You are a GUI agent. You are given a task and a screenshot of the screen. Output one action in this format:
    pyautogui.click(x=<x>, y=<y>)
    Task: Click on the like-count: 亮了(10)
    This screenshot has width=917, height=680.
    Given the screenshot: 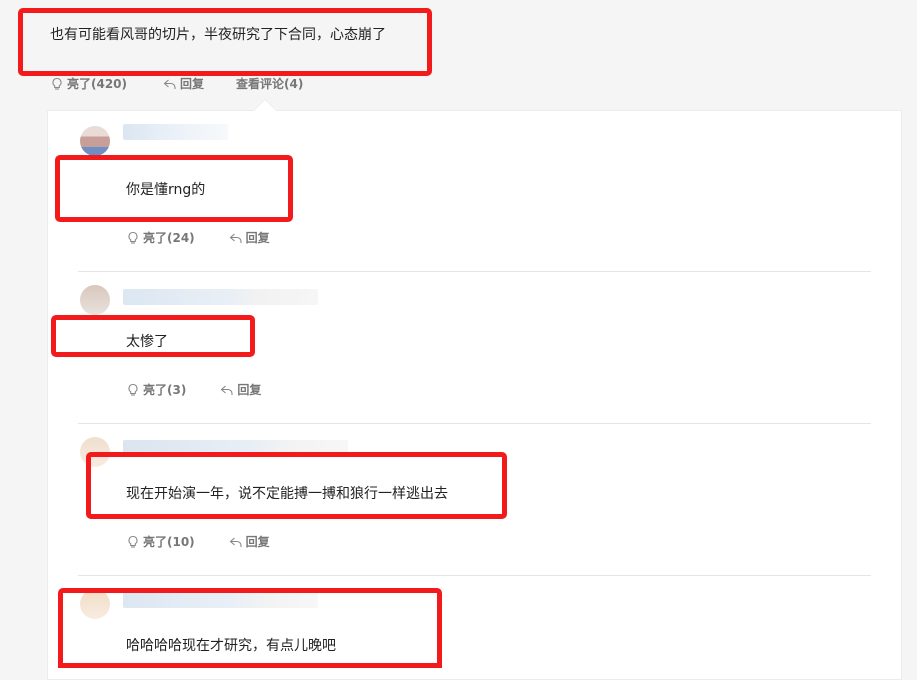 What is the action you would take?
    pyautogui.click(x=169, y=542)
    